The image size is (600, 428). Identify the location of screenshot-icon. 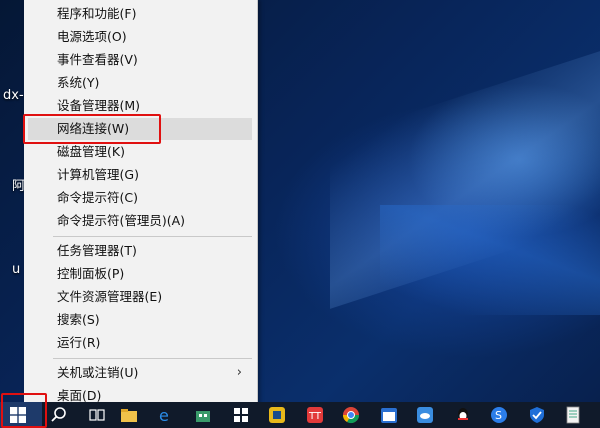
(277, 415).